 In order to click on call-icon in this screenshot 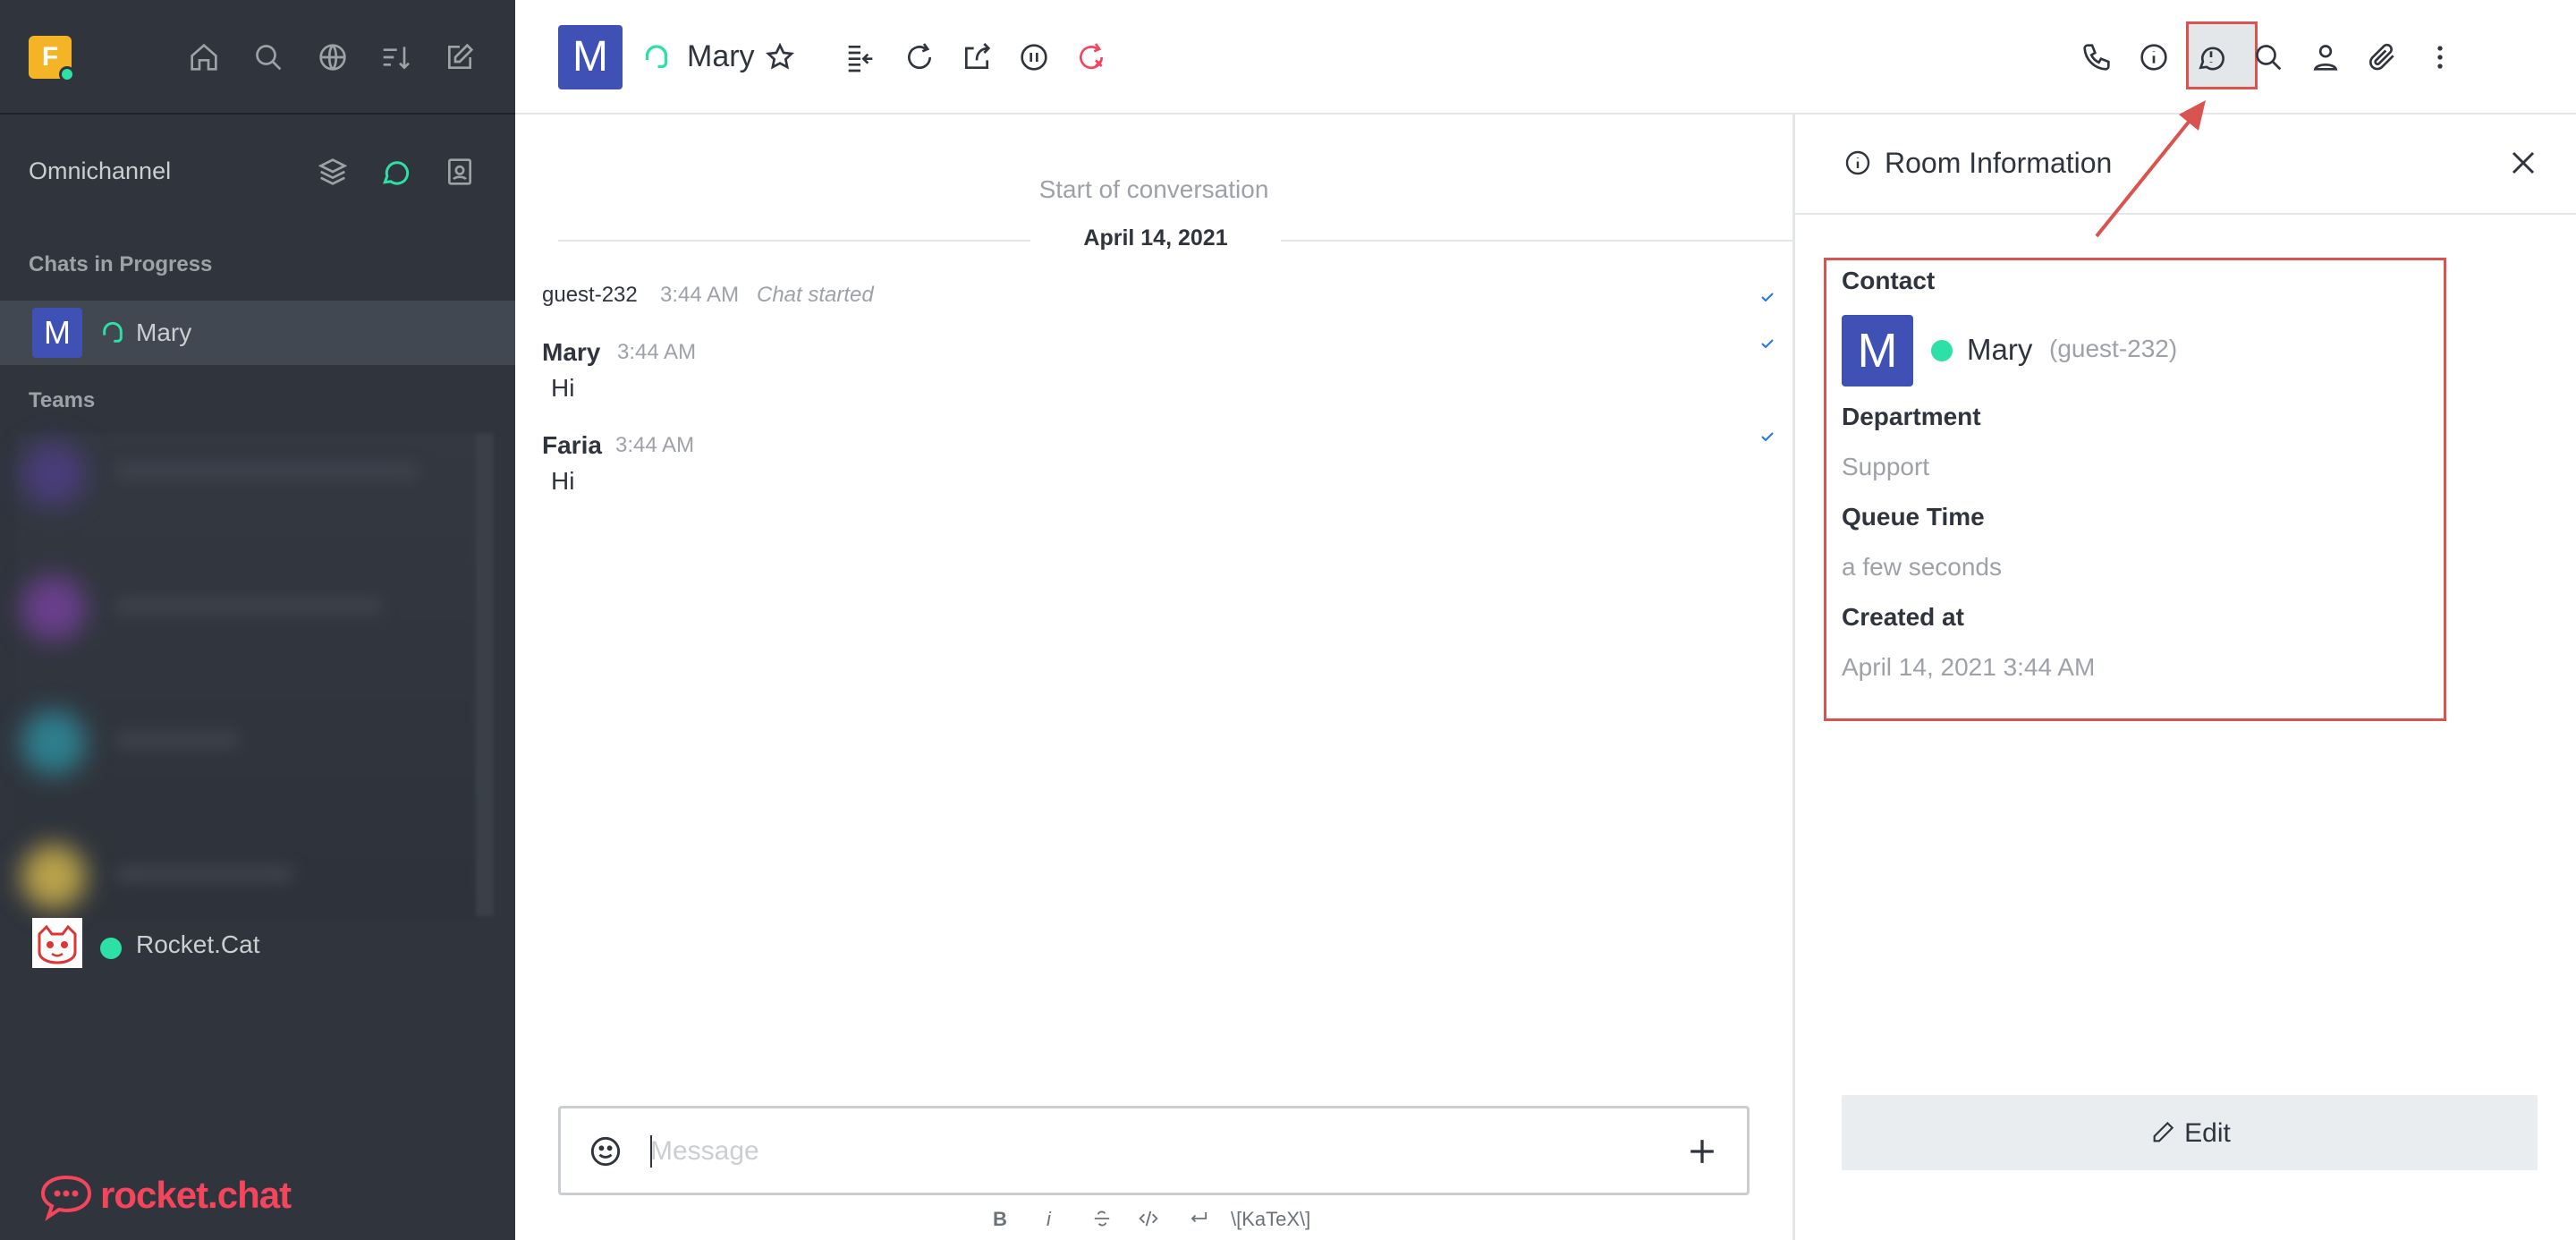, I will do `click(2096, 57)`.